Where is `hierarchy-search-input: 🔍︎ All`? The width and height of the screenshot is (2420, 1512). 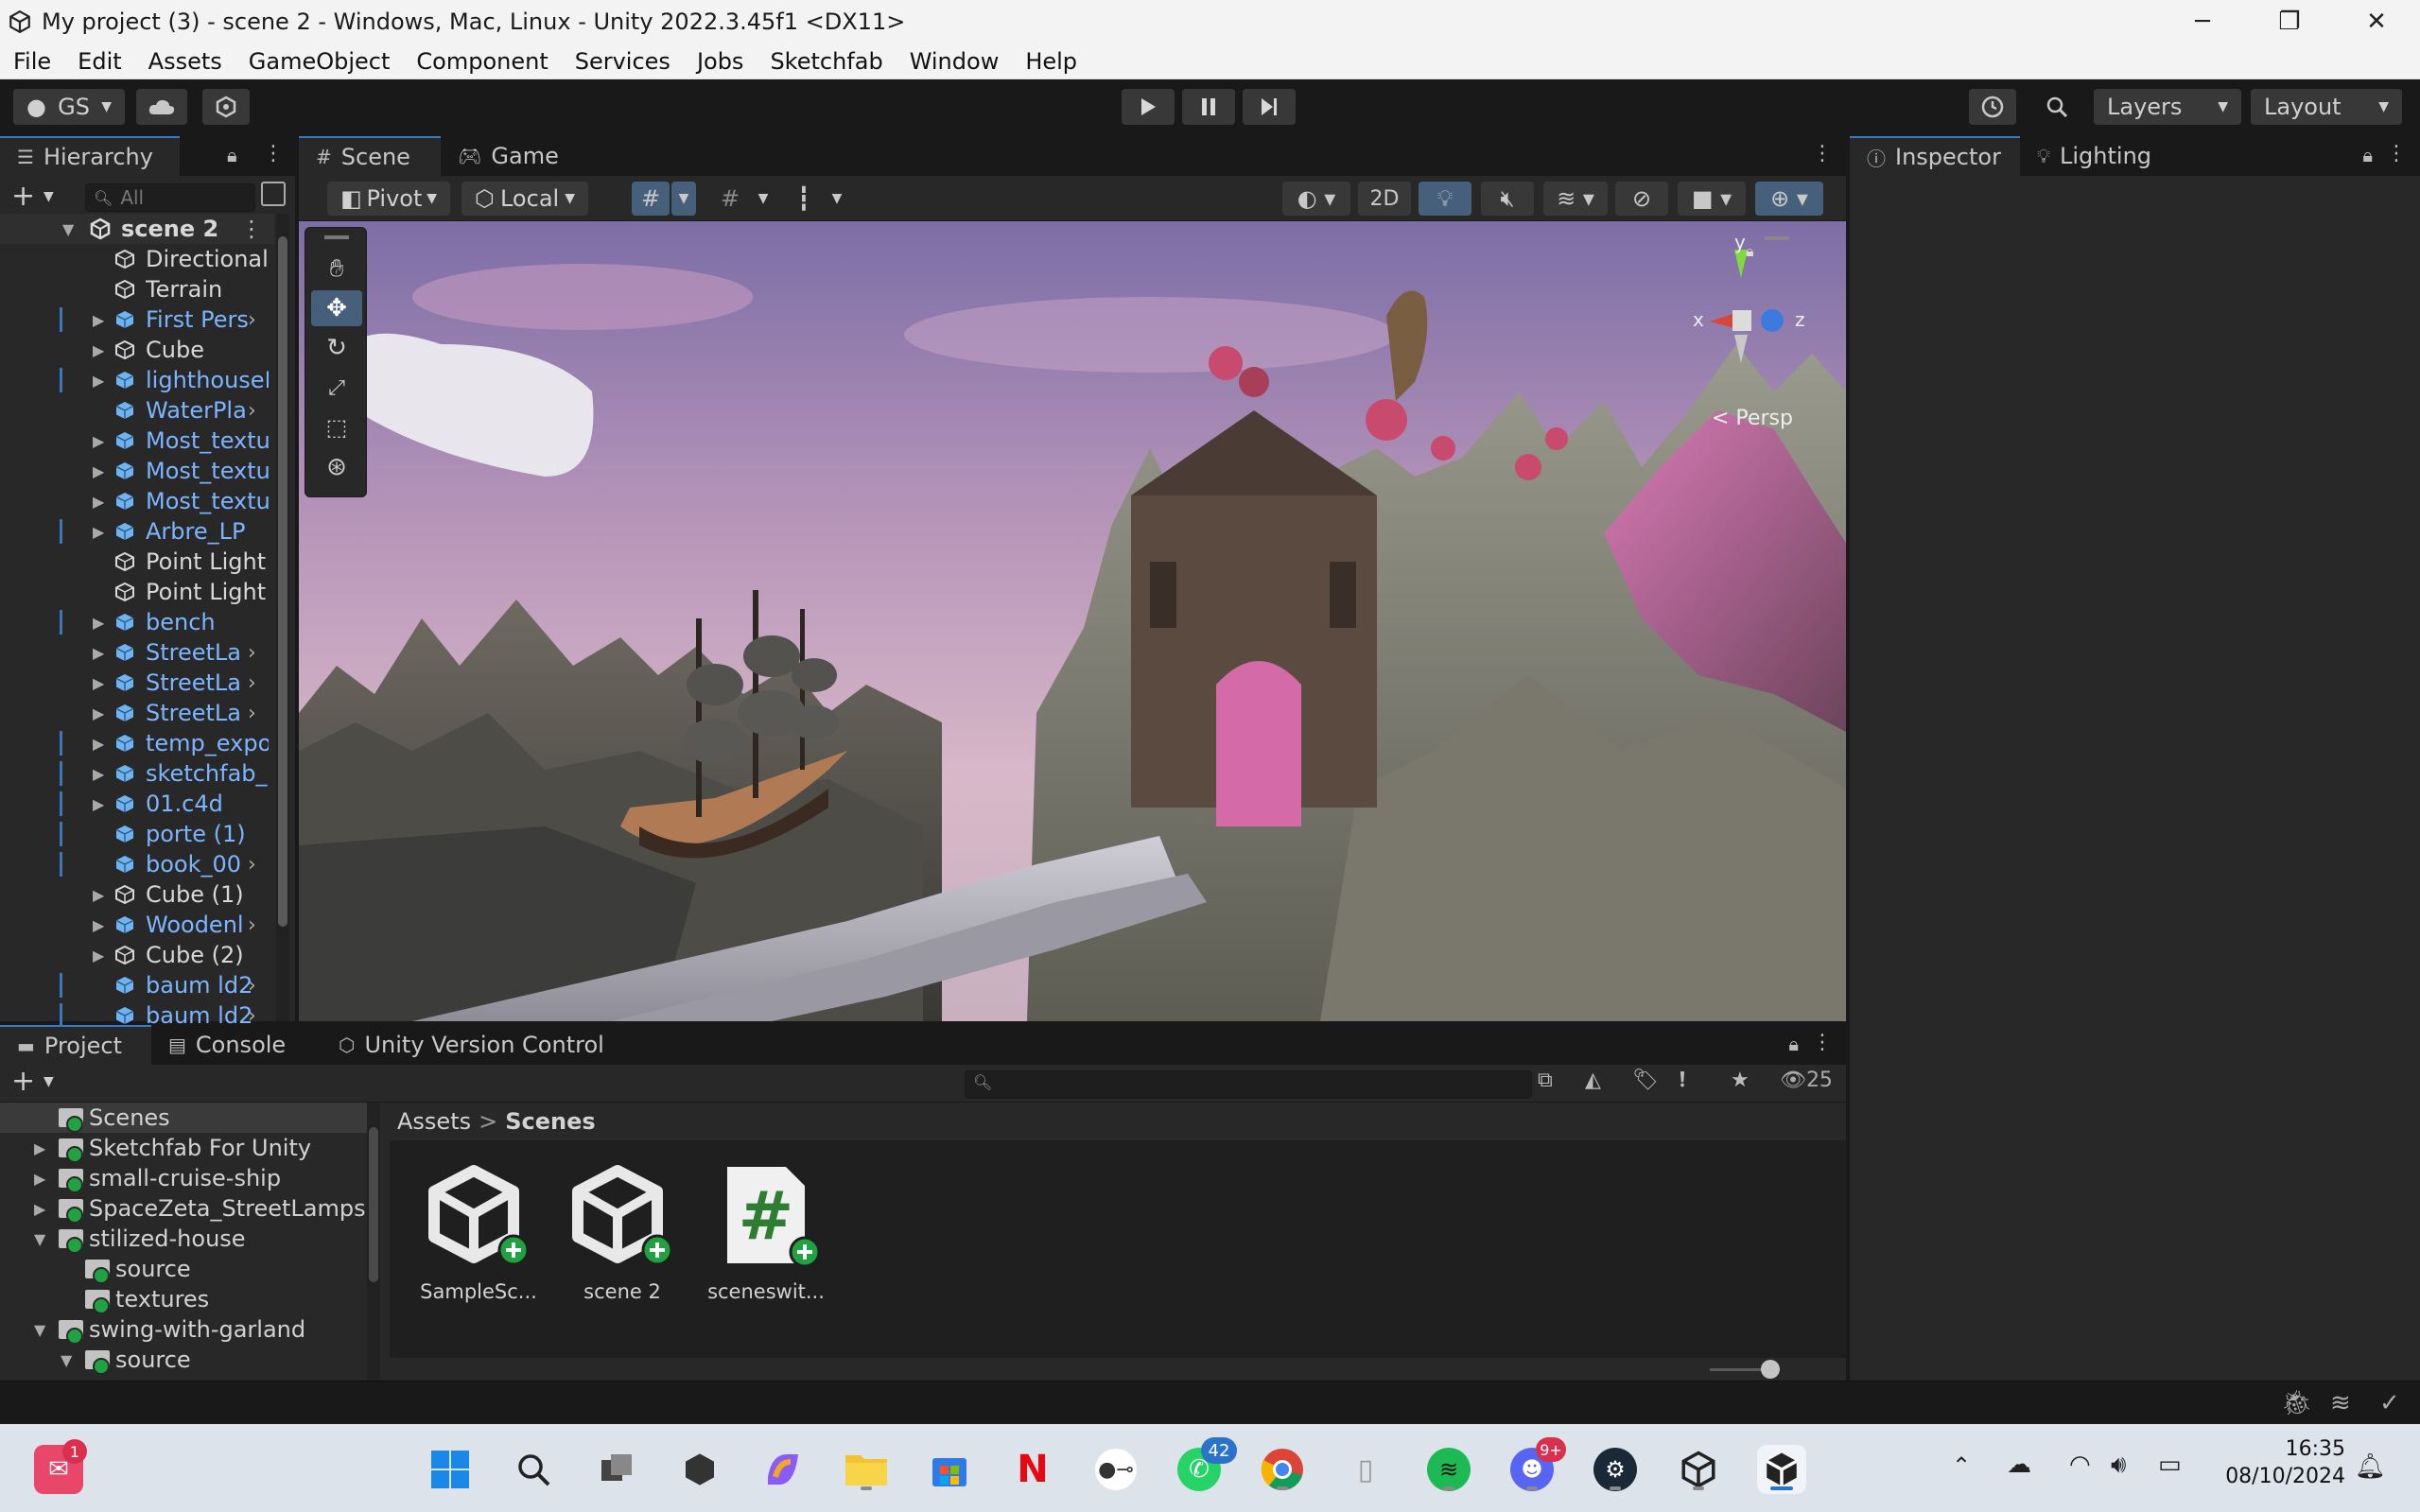 hierarchy-search-input: 🔍︎ All is located at coordinates (170, 198).